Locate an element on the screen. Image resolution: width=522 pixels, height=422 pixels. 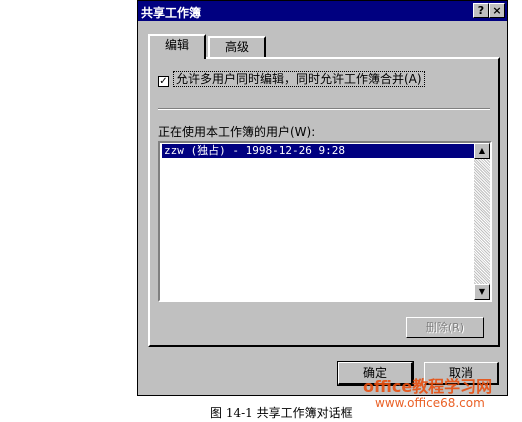
allow-multiuser-checkbox: ✓ is located at coordinates (163, 81).